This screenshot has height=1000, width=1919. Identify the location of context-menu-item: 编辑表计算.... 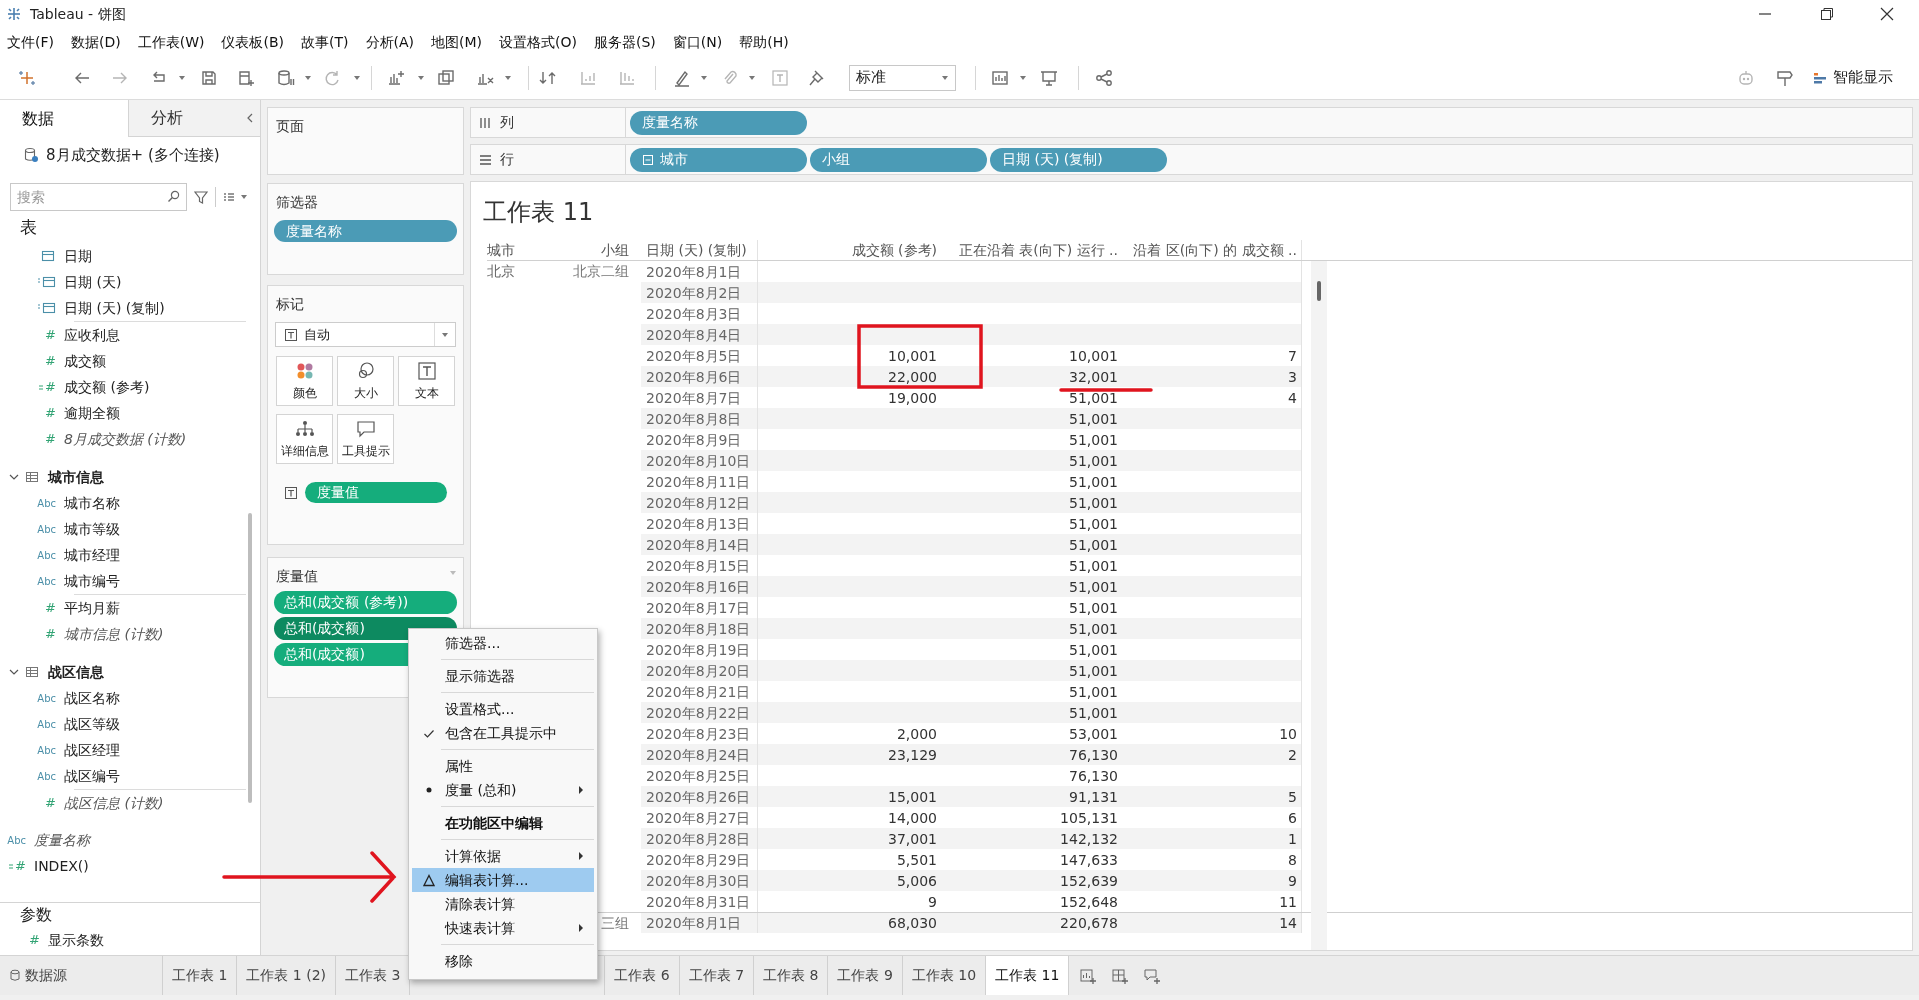
(503, 880).